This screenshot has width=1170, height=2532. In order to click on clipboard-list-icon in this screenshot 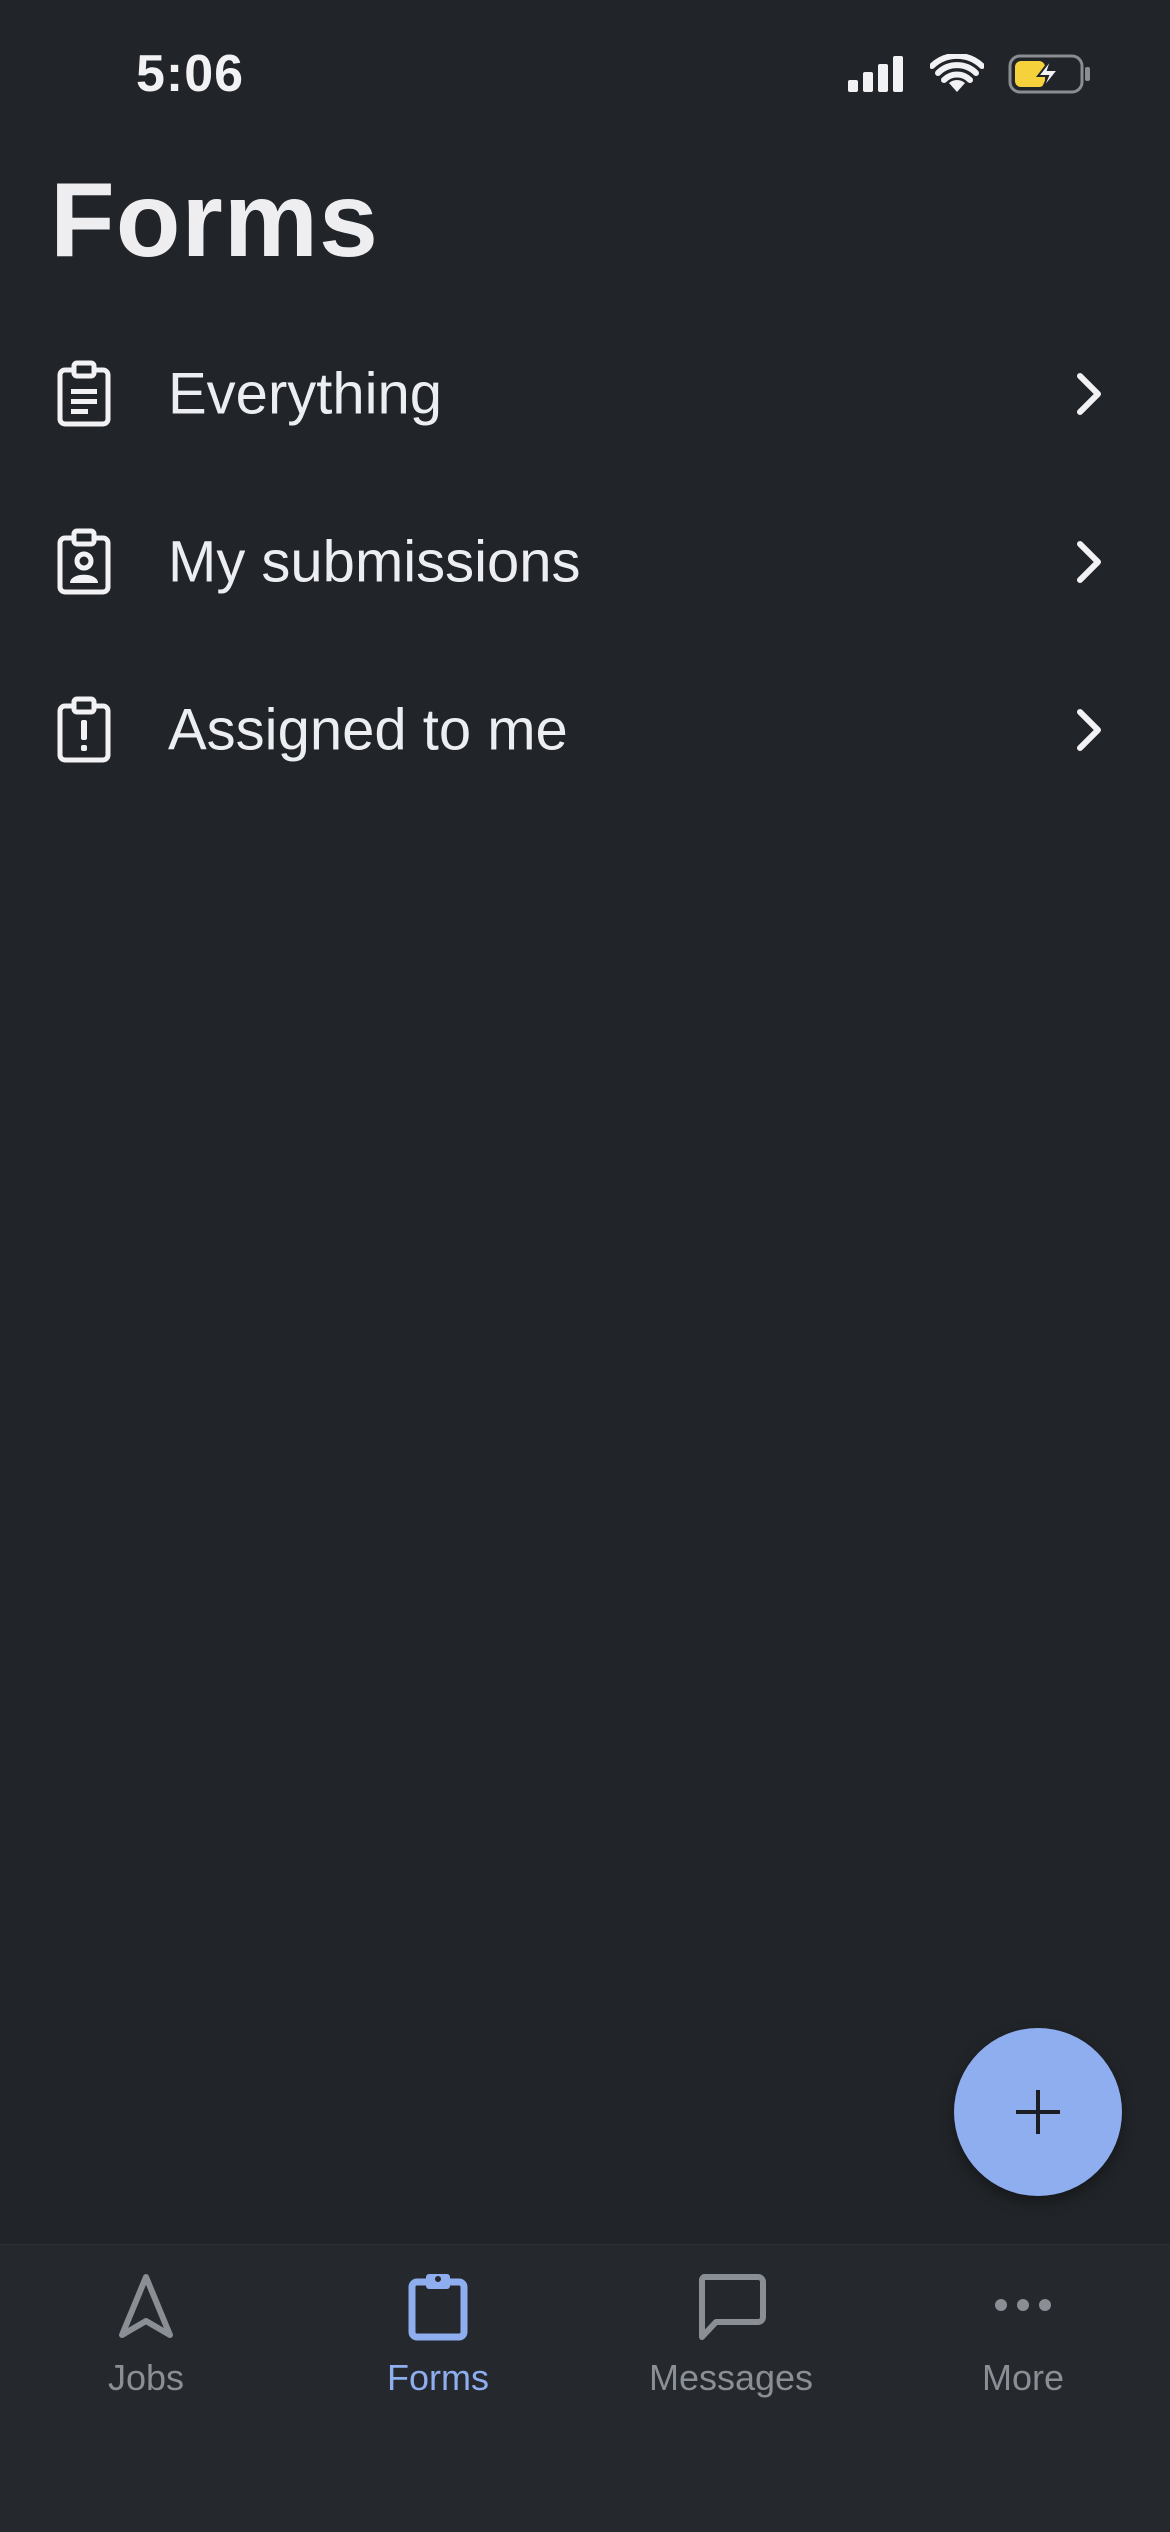, I will do `click(84, 393)`.